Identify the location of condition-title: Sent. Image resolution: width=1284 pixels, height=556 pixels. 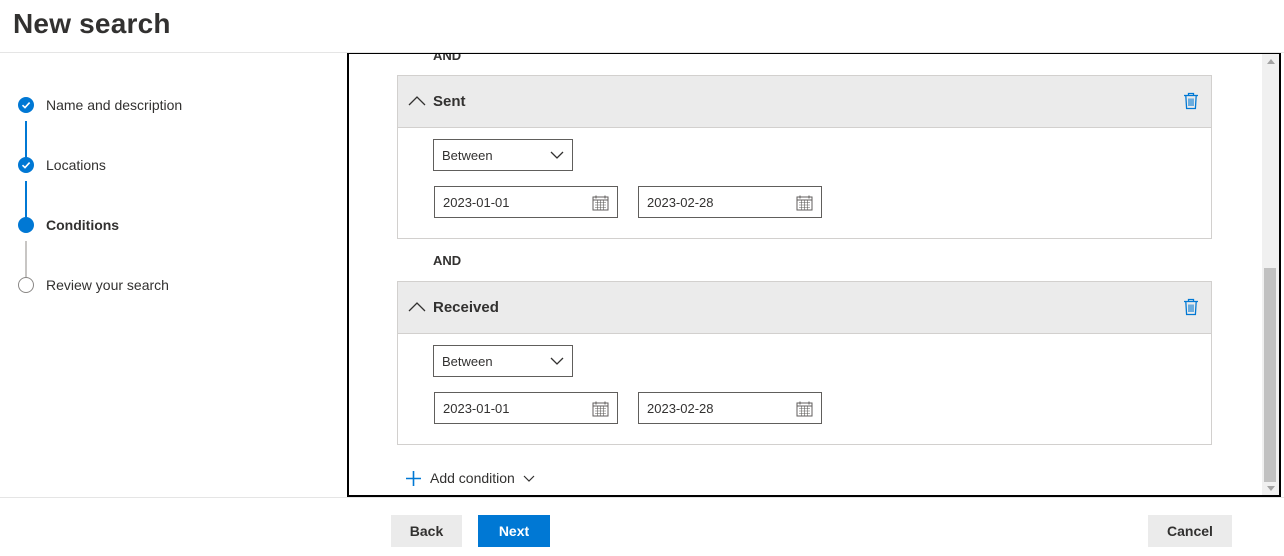
(449, 101).